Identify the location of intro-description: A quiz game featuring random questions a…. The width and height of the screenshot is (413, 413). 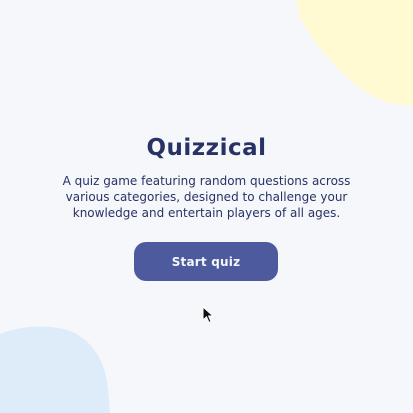
(206, 197).